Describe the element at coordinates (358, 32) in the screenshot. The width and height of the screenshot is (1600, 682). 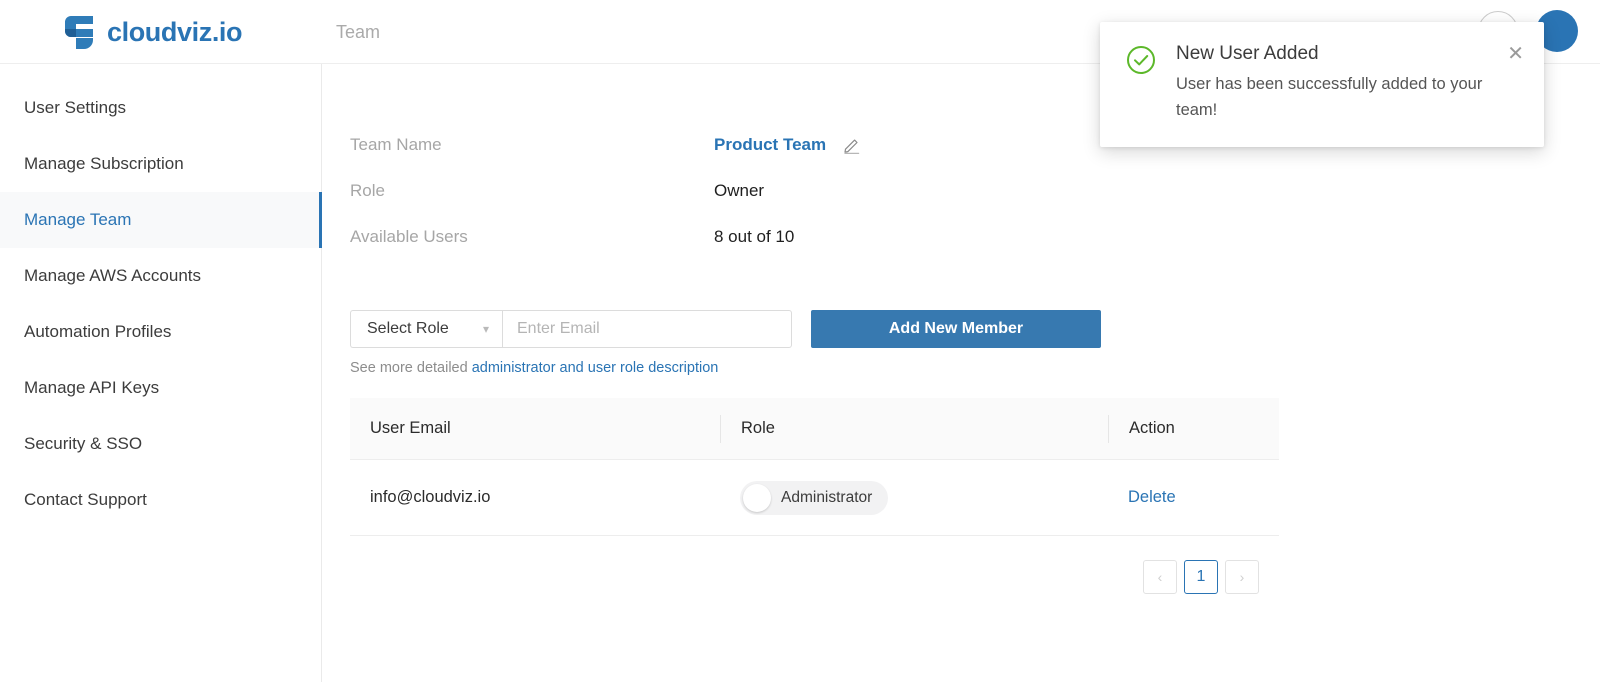
I see `breadcrumb: Team` at that location.